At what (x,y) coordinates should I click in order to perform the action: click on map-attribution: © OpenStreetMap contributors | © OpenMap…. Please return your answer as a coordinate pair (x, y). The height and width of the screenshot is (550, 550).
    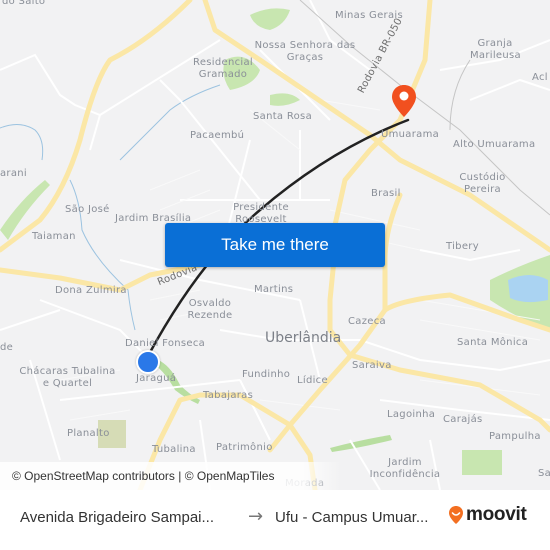
    Looking at the image, I should click on (275, 476).